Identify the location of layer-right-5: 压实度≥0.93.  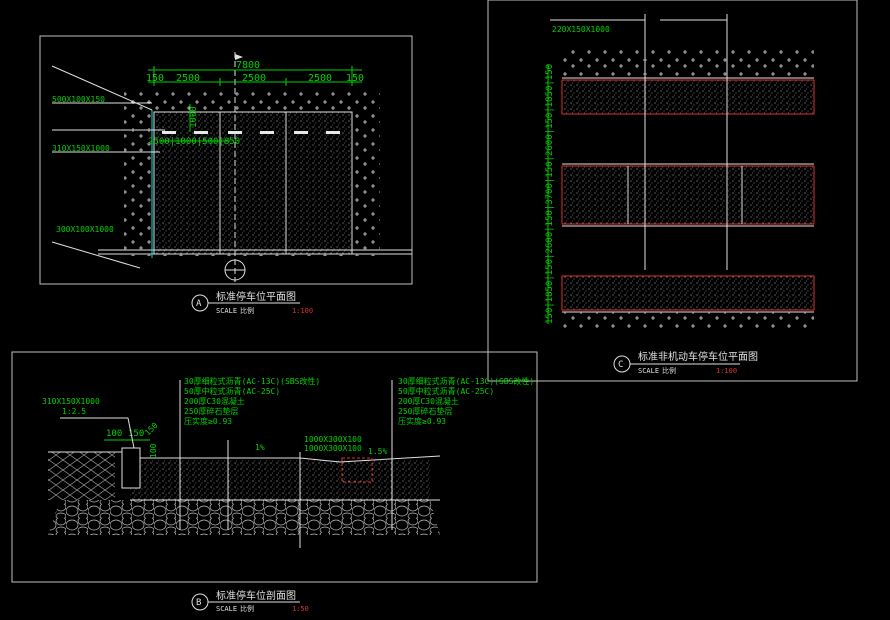
(422, 421).